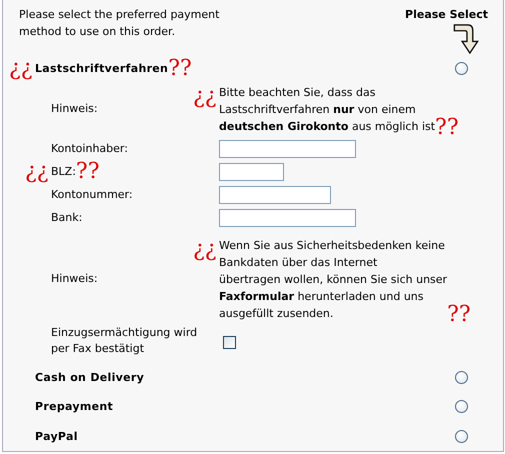  I want to click on note-text: Bitte beachten Sie, dass das Lastschriftverfahren nur von einem deutschen Girokonto aus möglich ist, so click(327, 109).